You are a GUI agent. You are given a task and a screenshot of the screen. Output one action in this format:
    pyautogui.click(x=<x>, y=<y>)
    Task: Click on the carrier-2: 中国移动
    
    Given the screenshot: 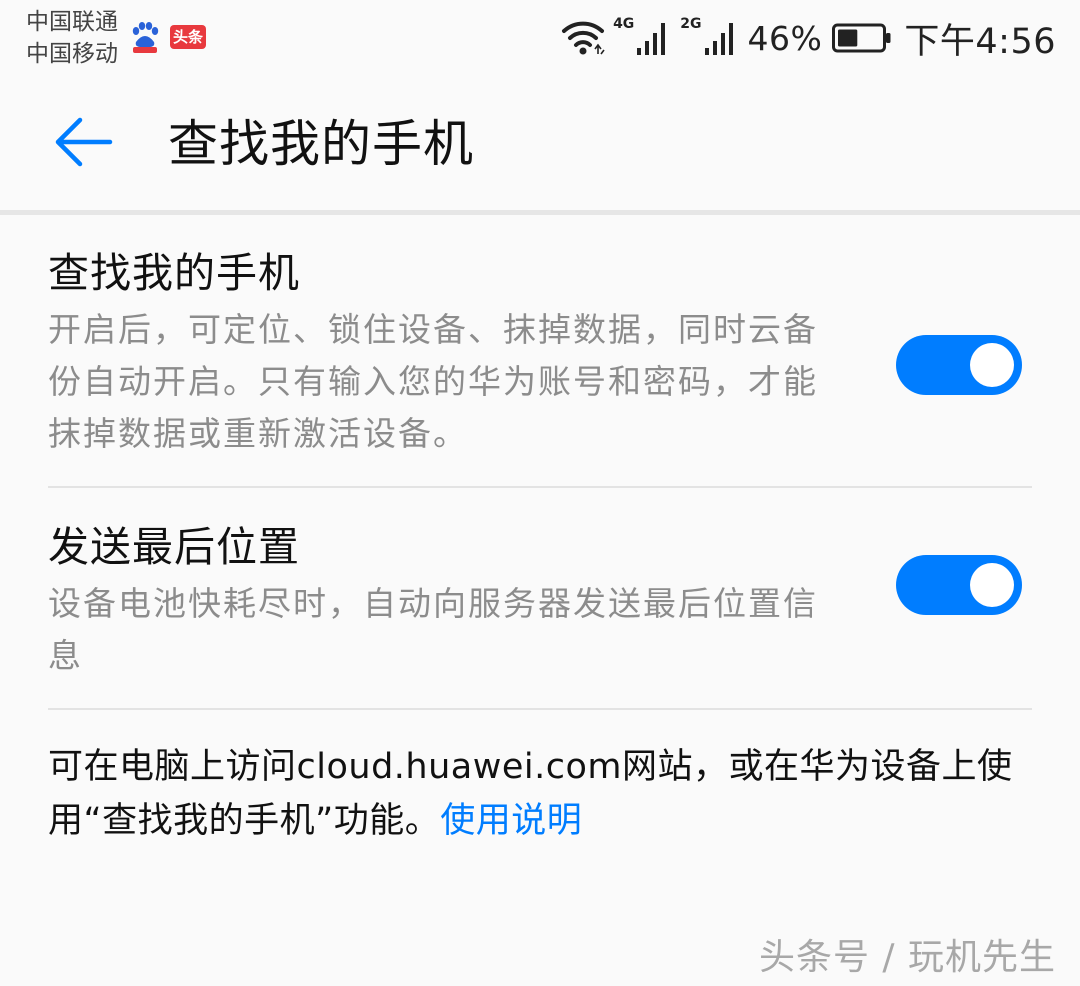 What is the action you would take?
    pyautogui.click(x=72, y=54)
    